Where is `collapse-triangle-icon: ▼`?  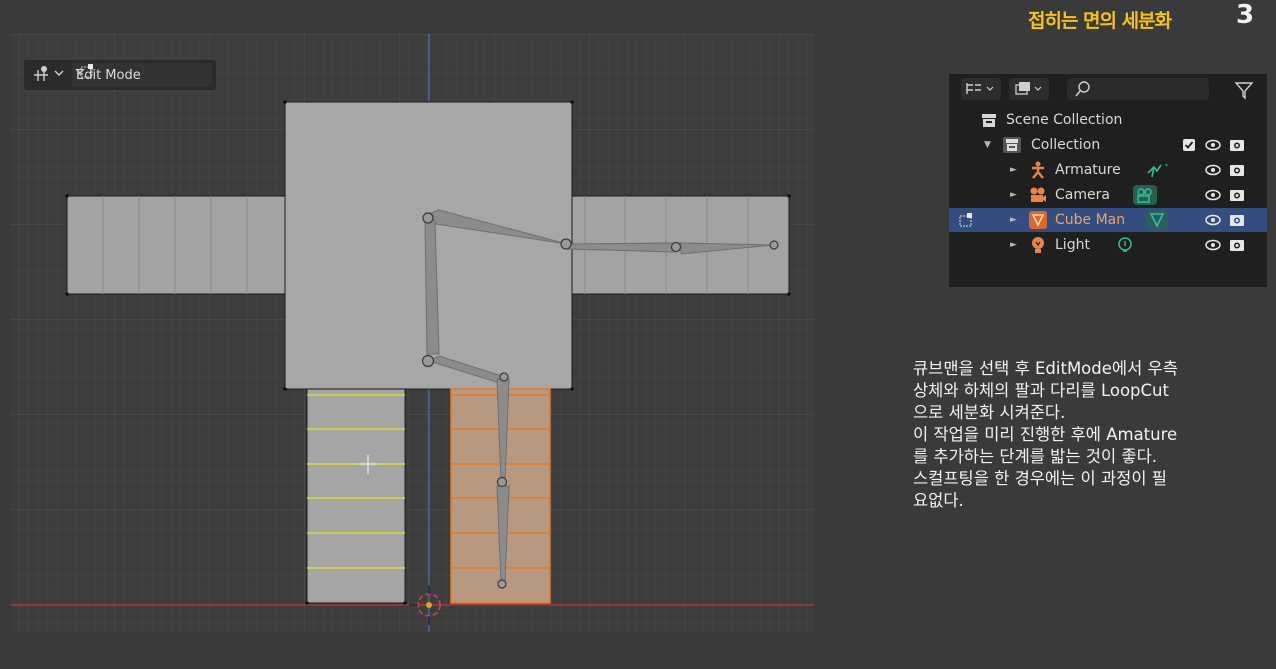
collapse-triangle-icon: ▼ is located at coordinates (987, 145).